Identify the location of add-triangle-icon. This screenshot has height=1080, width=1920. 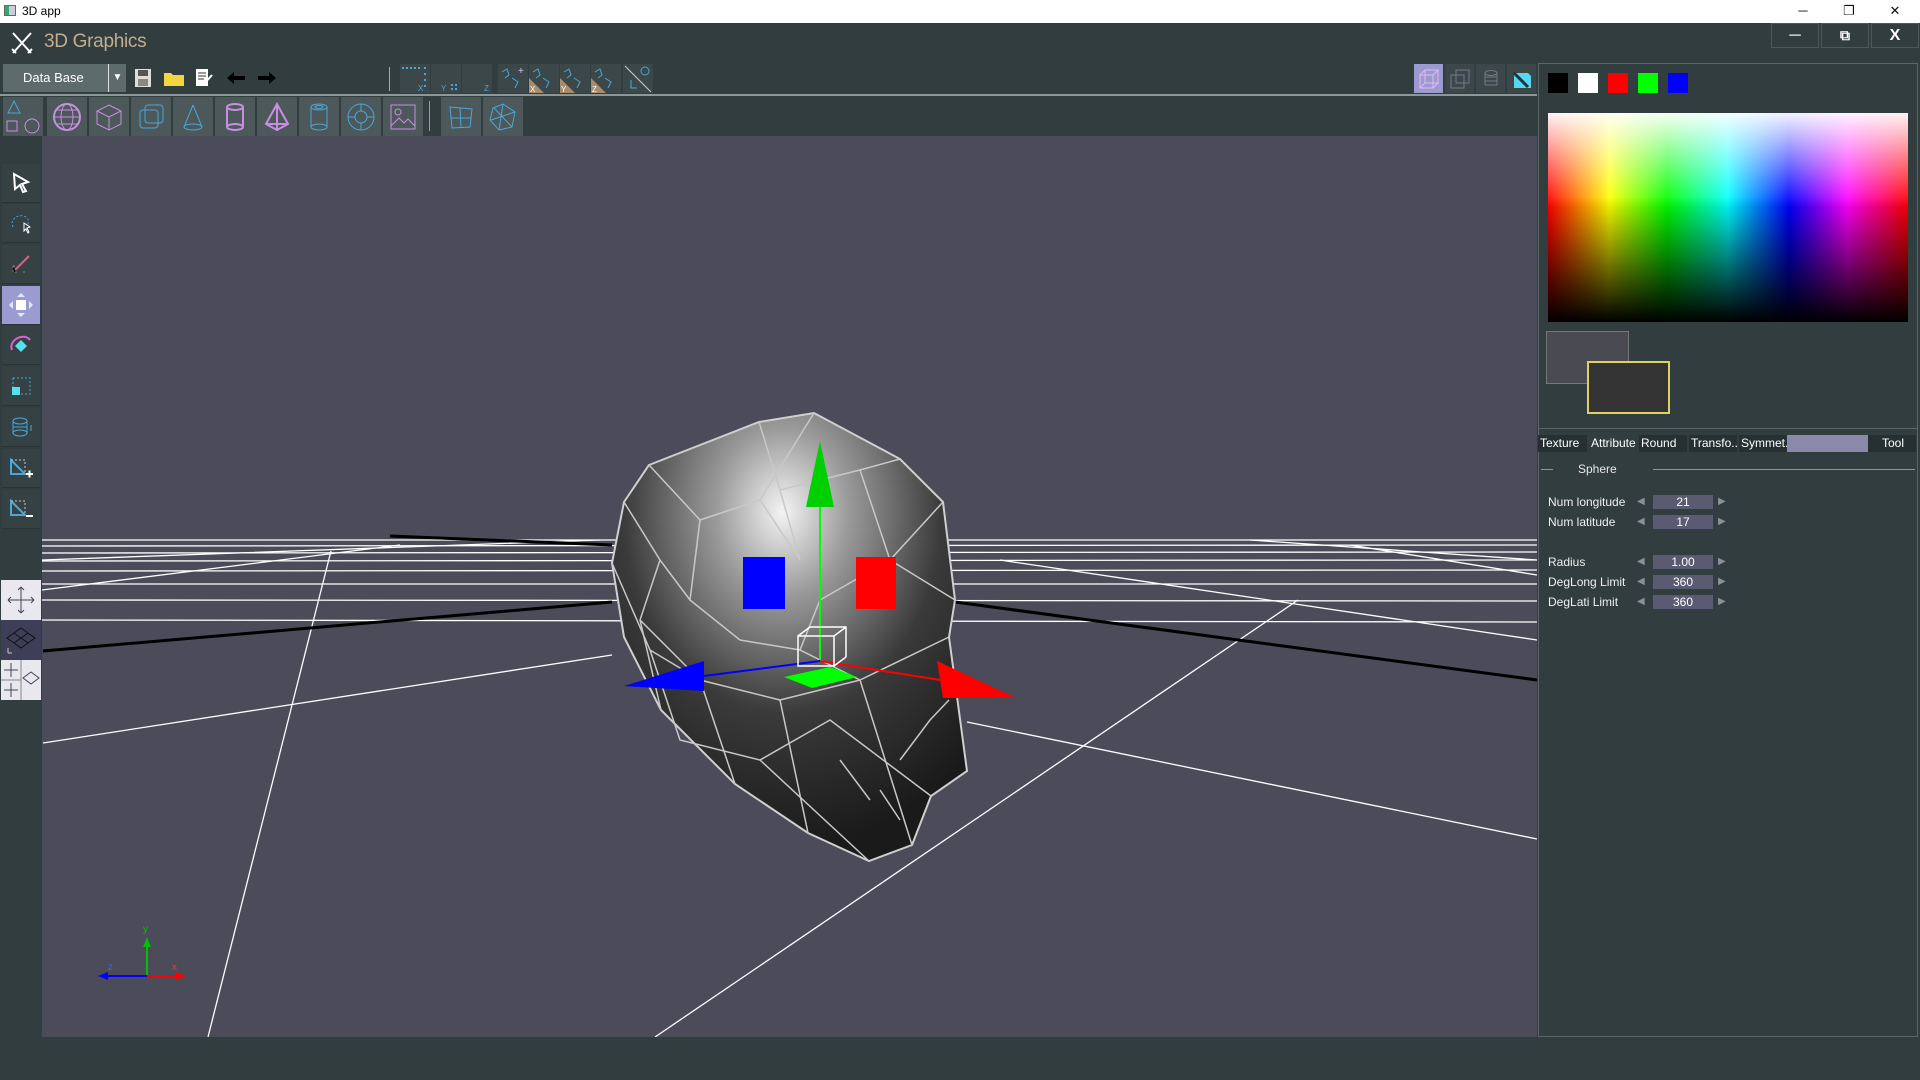
(21, 467).